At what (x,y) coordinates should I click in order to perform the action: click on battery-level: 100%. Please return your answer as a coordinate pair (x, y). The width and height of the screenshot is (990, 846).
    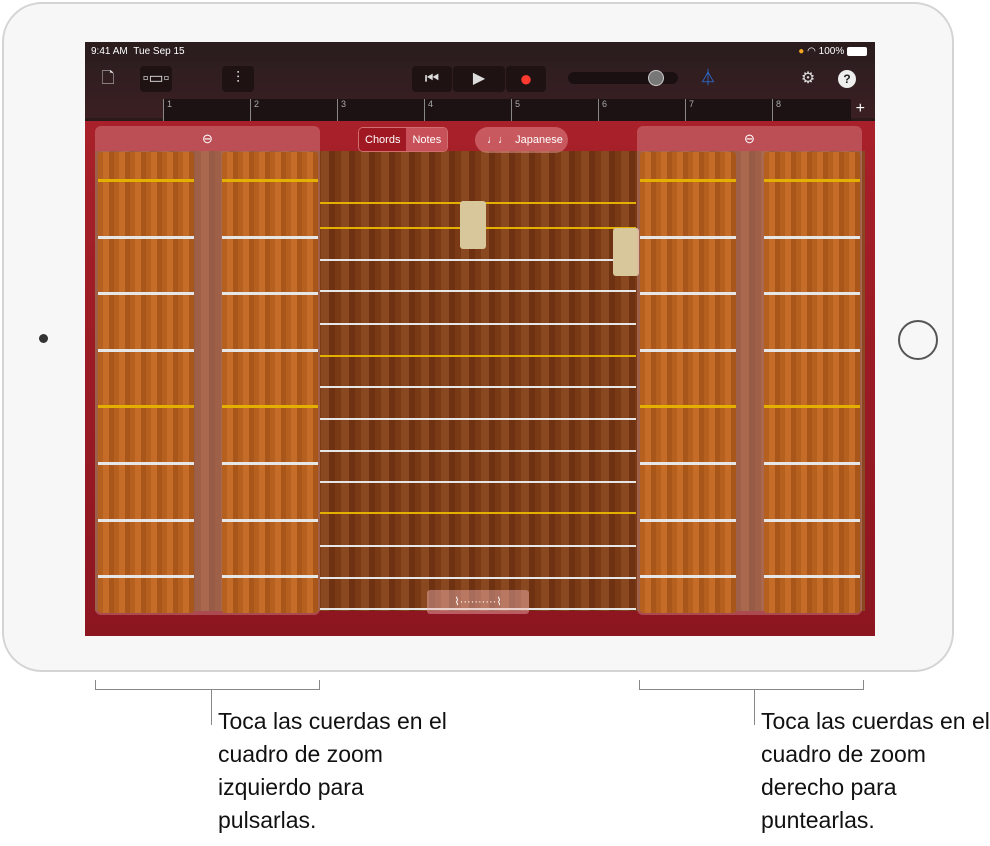
    Looking at the image, I should click on (831, 51).